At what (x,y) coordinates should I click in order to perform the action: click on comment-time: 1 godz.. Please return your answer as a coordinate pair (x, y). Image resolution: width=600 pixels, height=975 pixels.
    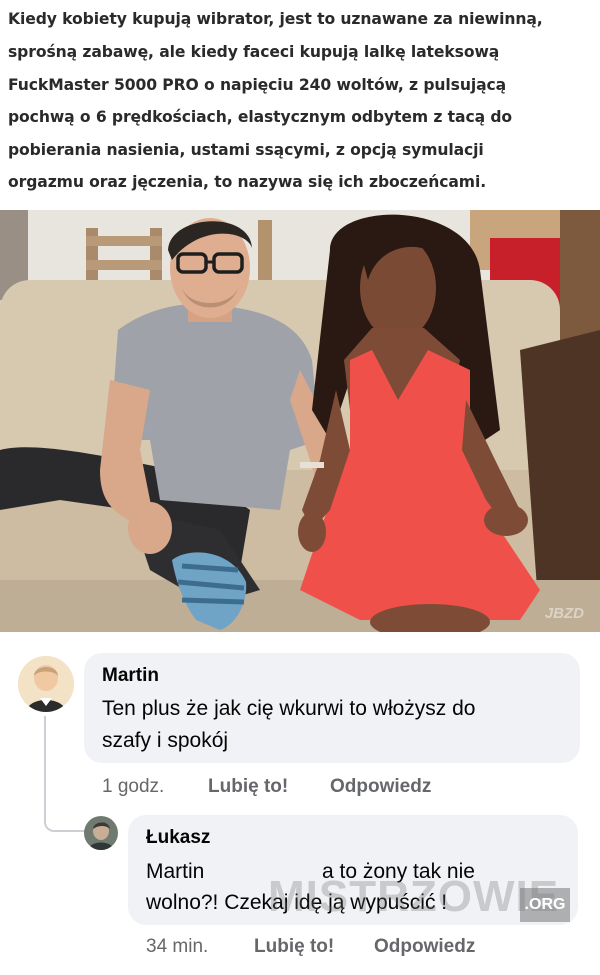
    Looking at the image, I should click on (133, 787).